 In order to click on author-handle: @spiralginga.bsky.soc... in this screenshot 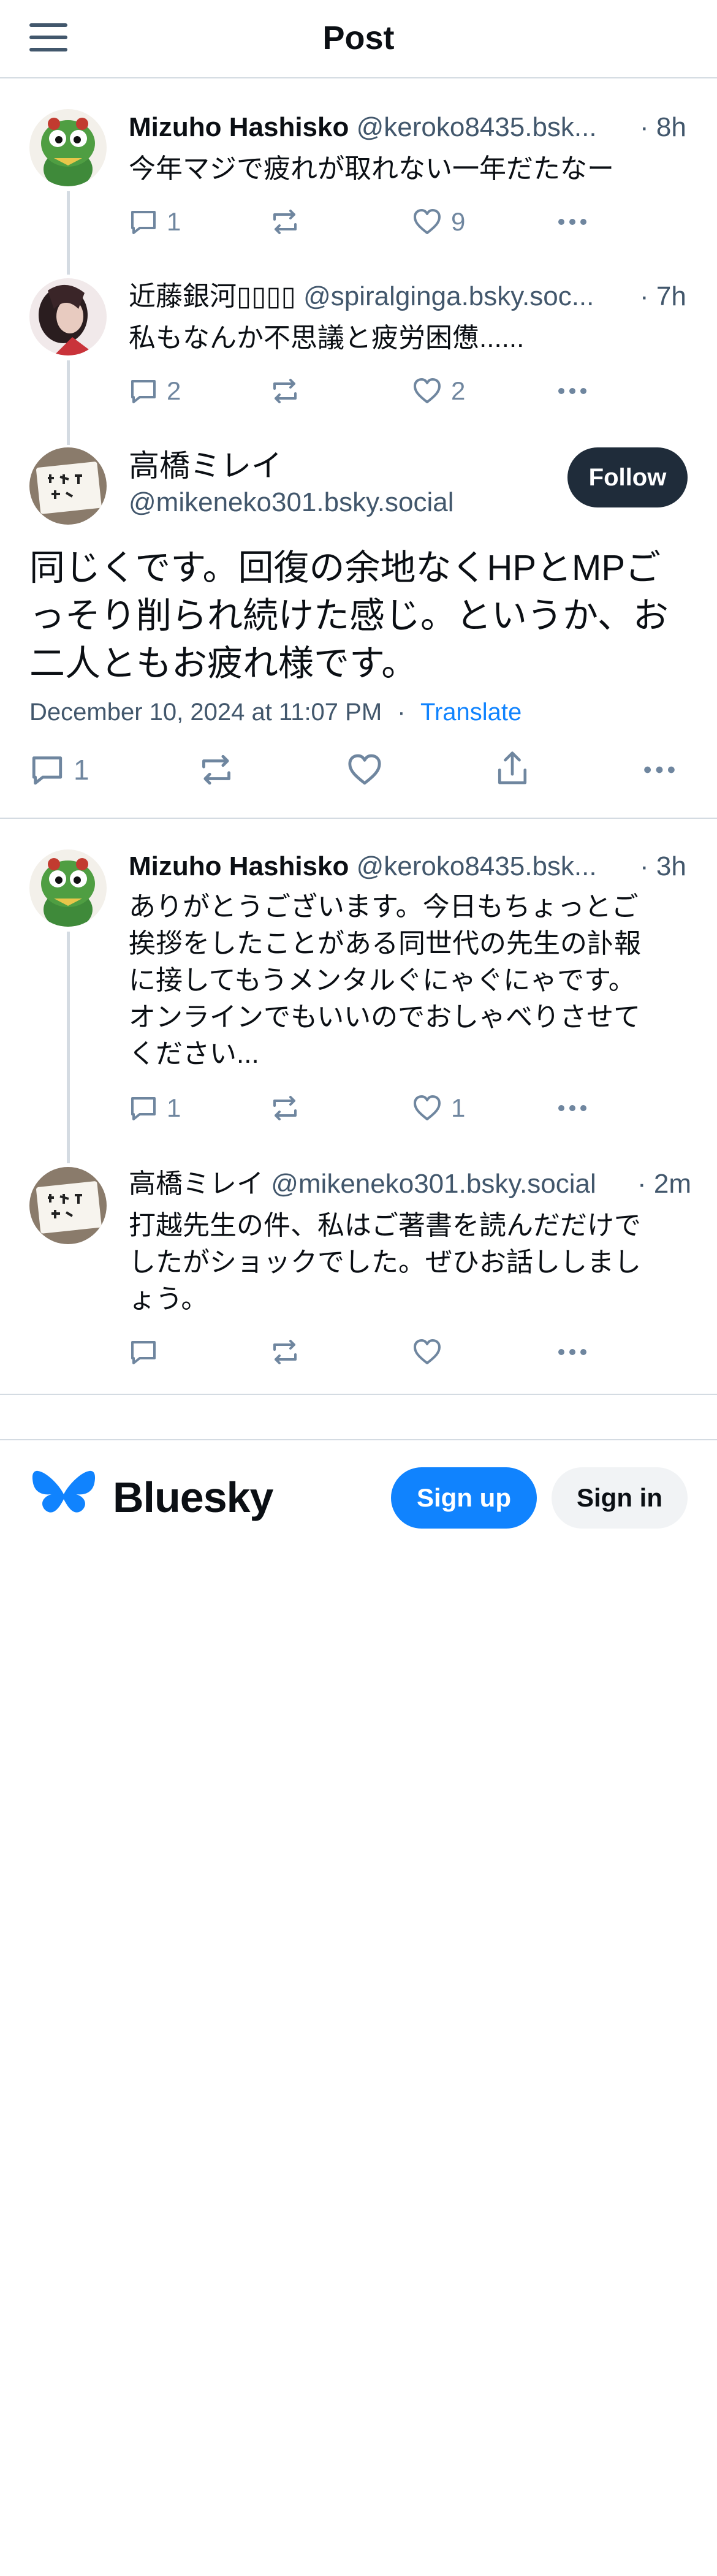, I will do `click(448, 296)`.